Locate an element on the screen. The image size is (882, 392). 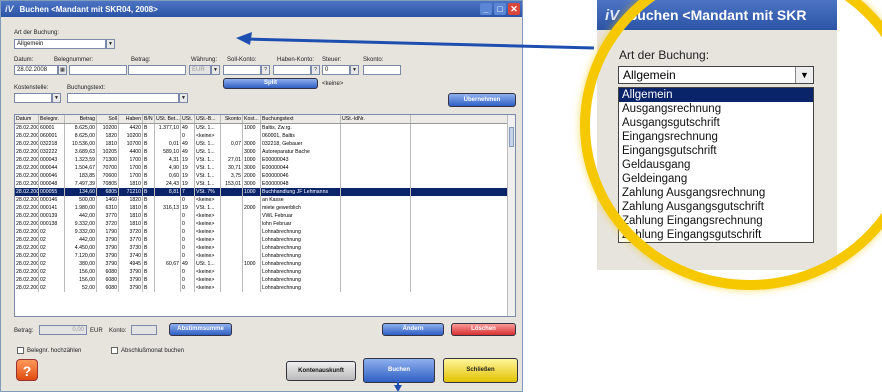
zoom-art-select: Allgemein is located at coordinates (716, 75).